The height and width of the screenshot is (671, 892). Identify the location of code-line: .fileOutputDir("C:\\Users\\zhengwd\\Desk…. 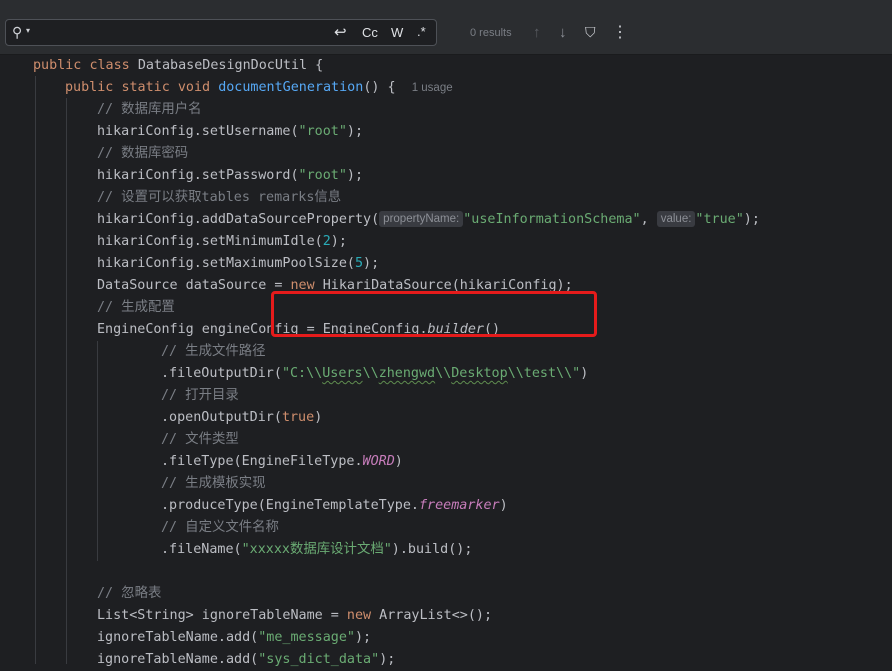
(375, 373).